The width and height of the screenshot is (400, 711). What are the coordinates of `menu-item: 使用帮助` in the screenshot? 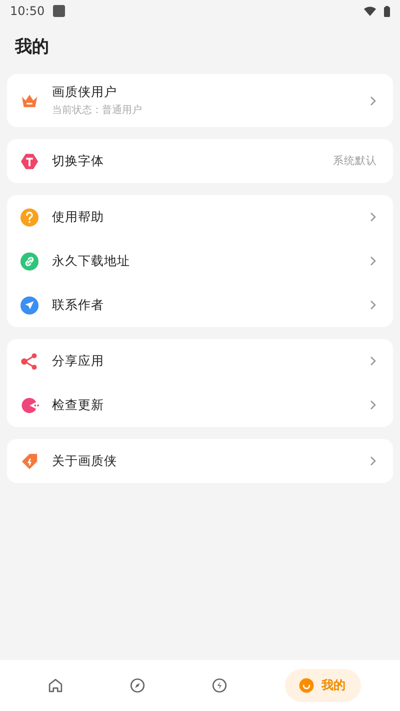 It's located at (200, 217).